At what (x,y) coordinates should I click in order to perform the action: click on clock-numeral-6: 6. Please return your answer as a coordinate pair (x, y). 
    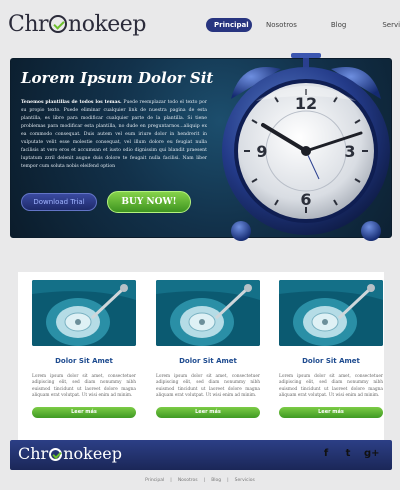
    Looking at the image, I should click on (305, 199).